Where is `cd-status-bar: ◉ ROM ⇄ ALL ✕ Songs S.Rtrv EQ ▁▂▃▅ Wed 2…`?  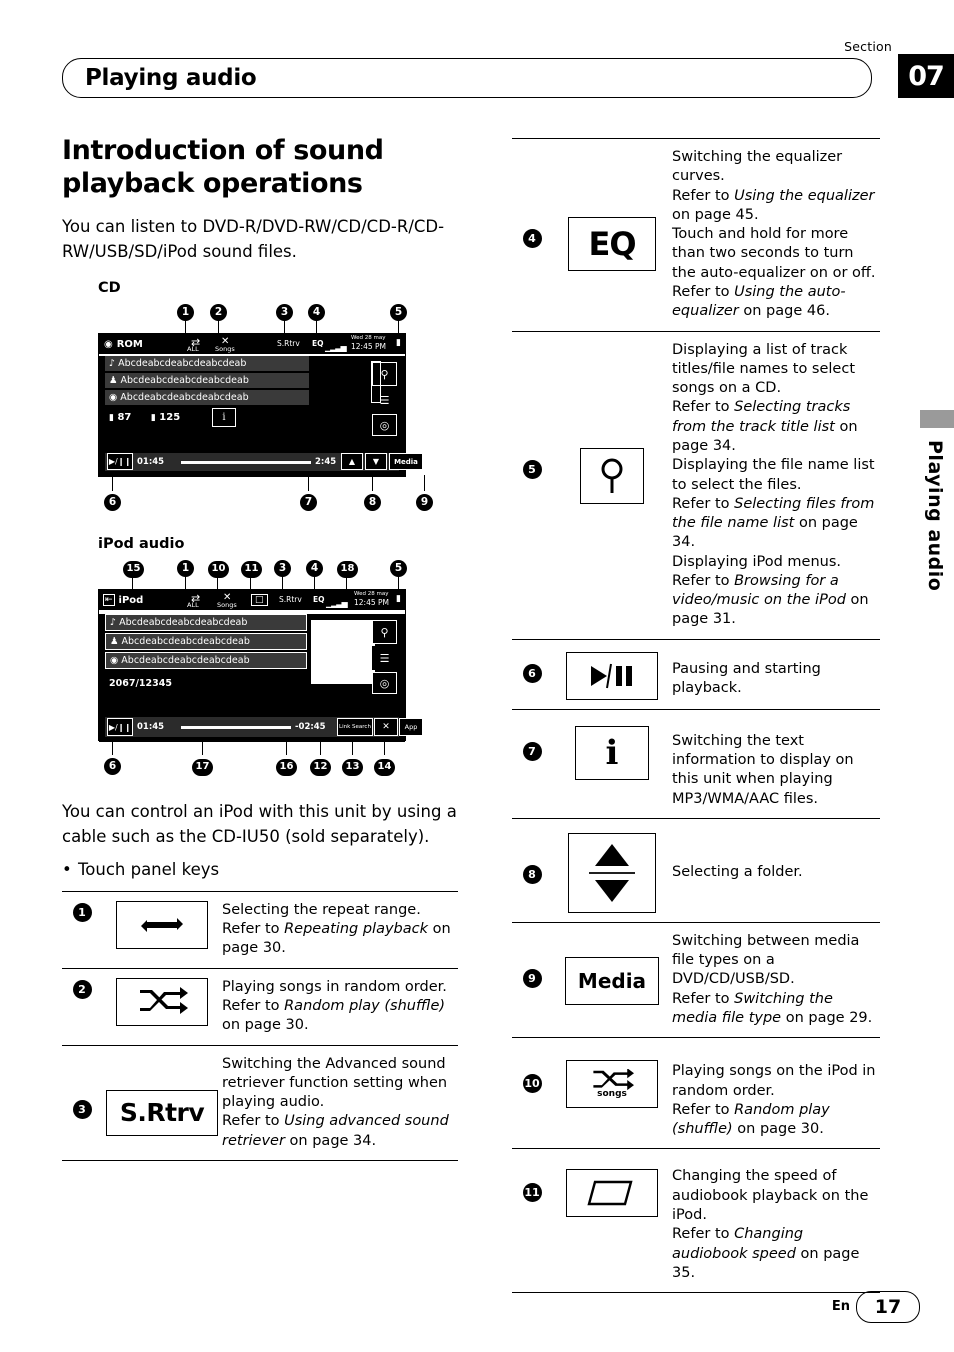
cd-status-bar: ◉ ROM ⇄ ALL ✕ Songs S.Rtrv EQ ▁▂▃▅ Wed 2… is located at coordinates (252, 344).